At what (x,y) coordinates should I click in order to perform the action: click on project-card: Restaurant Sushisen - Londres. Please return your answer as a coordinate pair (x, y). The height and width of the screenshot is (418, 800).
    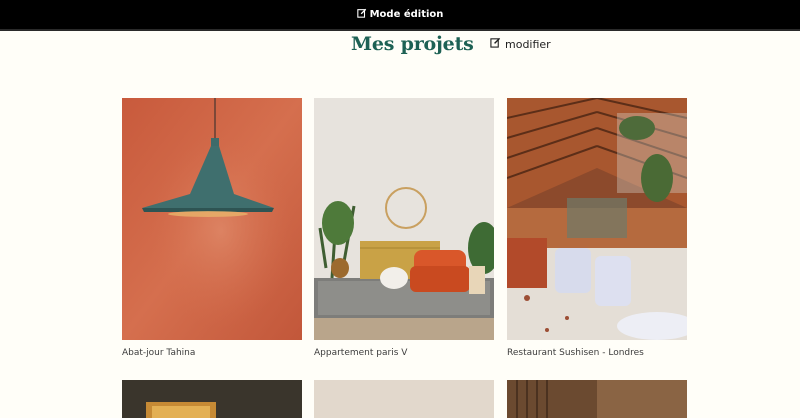
    Looking at the image, I should click on (597, 228).